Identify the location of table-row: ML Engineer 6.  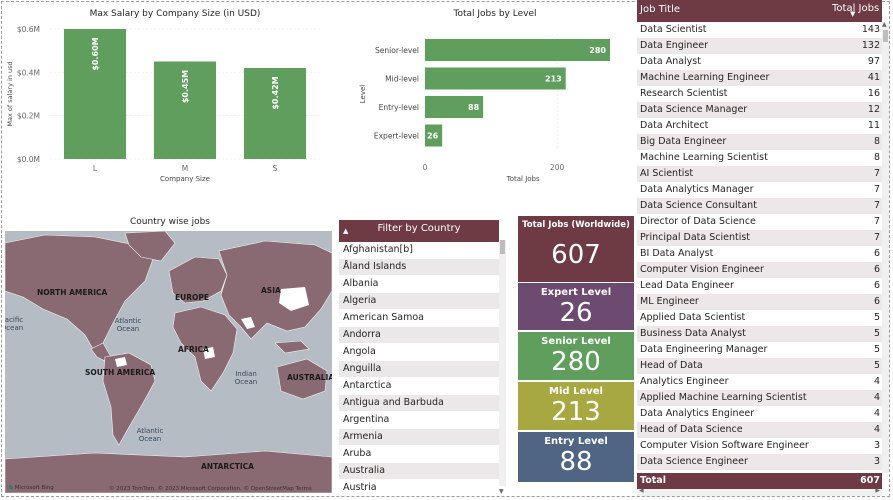
(759, 302).